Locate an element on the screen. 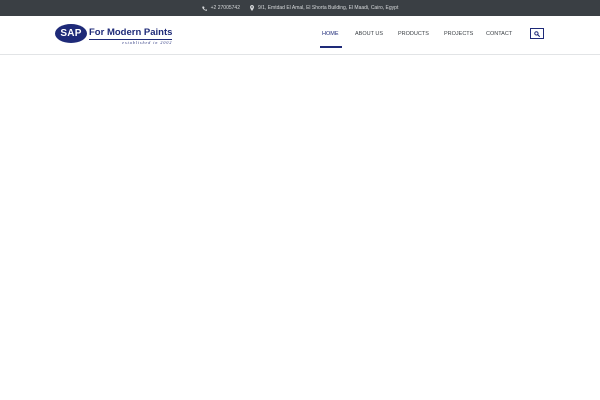 This screenshot has width=600, height=400. nav-item-contact: CONTACT is located at coordinates (499, 34).